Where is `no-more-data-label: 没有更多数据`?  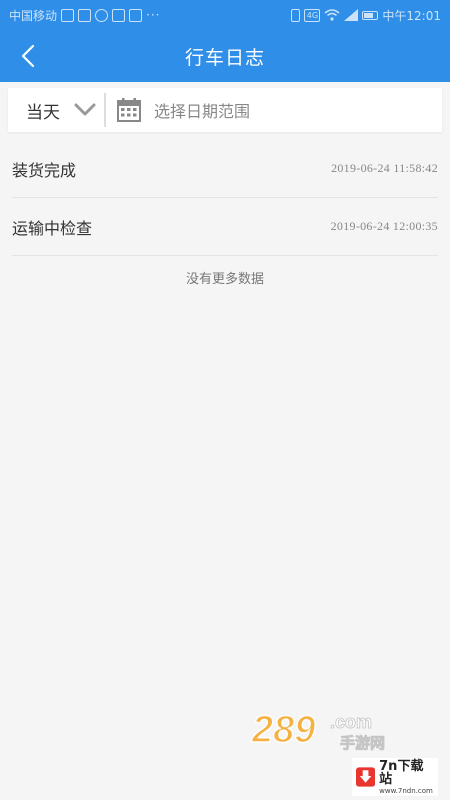 no-more-data-label: 没有更多数据 is located at coordinates (224, 279).